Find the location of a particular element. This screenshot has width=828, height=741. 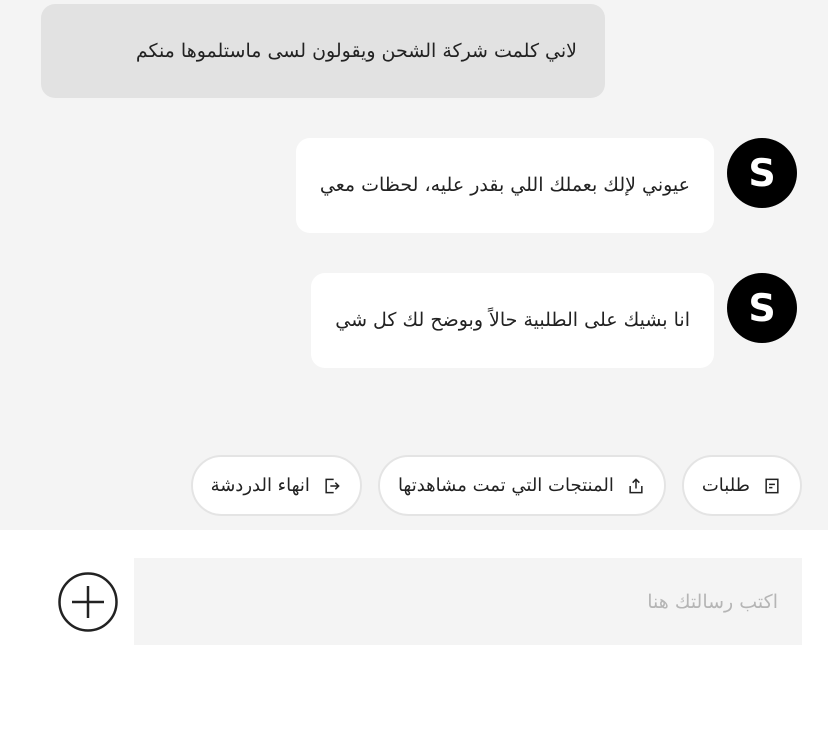

message-bubble: عيوني لإلك بعملك اللي بقدر عليه، لحظات معي is located at coordinates (505, 185).